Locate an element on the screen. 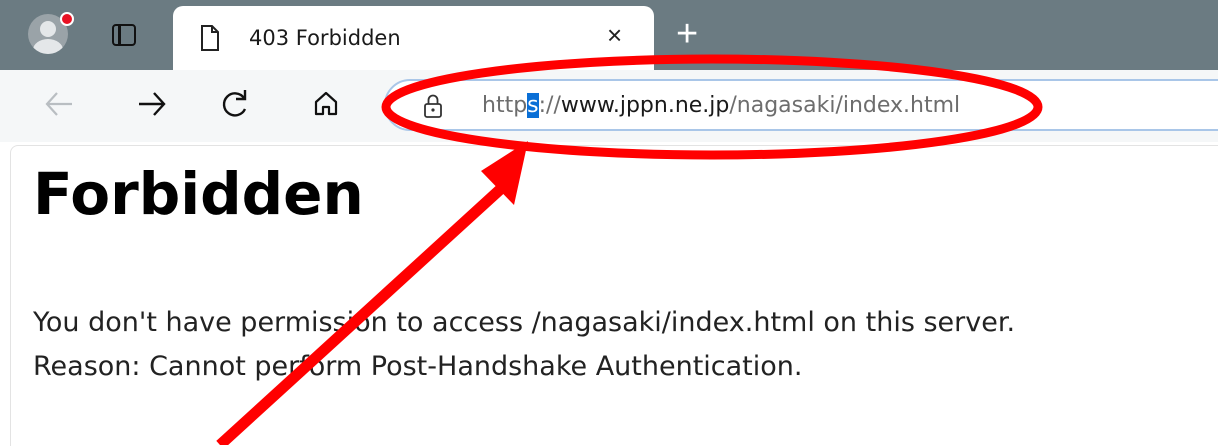  refresh-icon is located at coordinates (234, 104).